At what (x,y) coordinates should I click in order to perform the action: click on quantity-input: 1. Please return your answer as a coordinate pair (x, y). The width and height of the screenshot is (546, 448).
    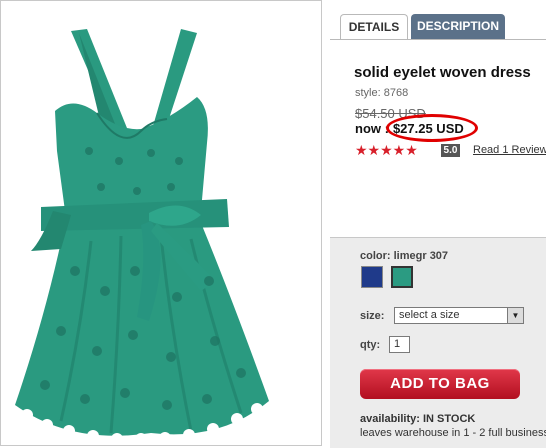
    Looking at the image, I should click on (399, 344).